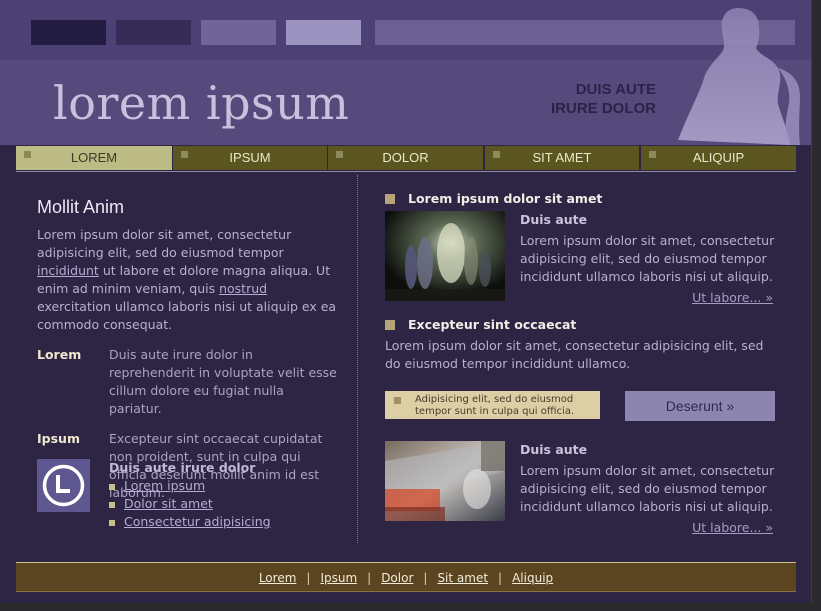 The width and height of the screenshot is (821, 611). Describe the element at coordinates (357, 359) in the screenshot. I see `column-divider` at that location.